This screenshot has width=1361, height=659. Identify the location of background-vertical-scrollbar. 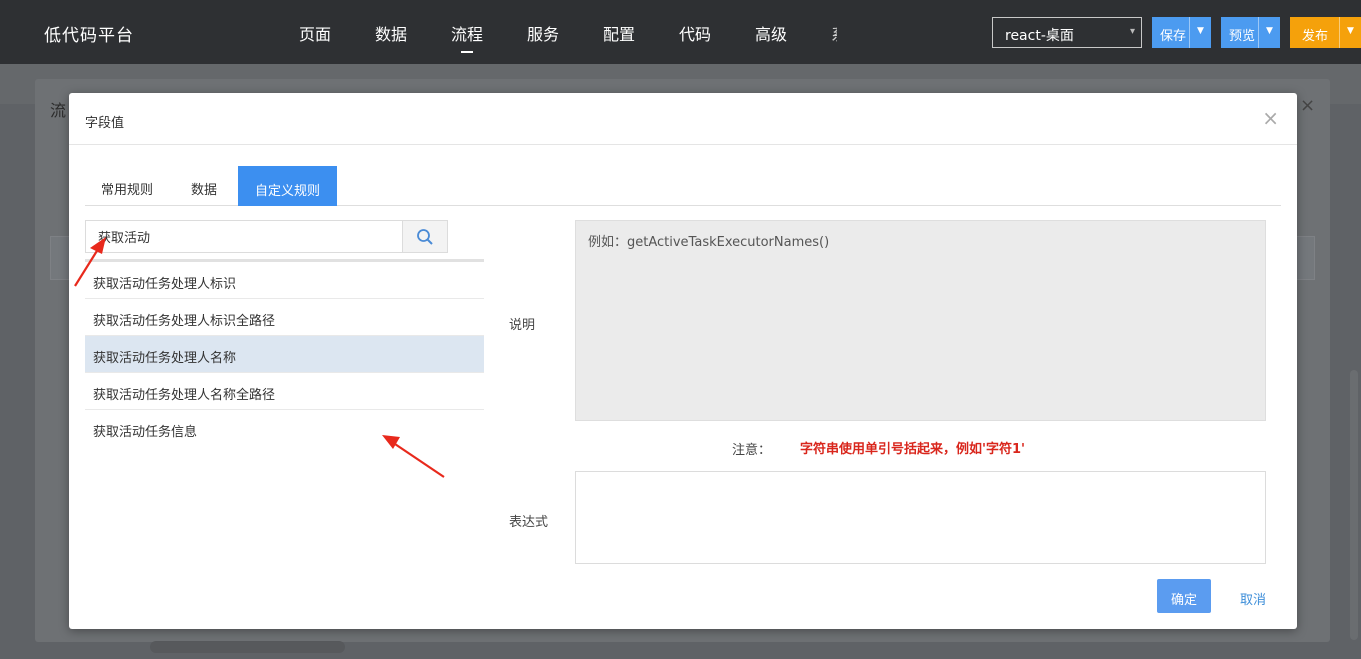
(1354, 505).